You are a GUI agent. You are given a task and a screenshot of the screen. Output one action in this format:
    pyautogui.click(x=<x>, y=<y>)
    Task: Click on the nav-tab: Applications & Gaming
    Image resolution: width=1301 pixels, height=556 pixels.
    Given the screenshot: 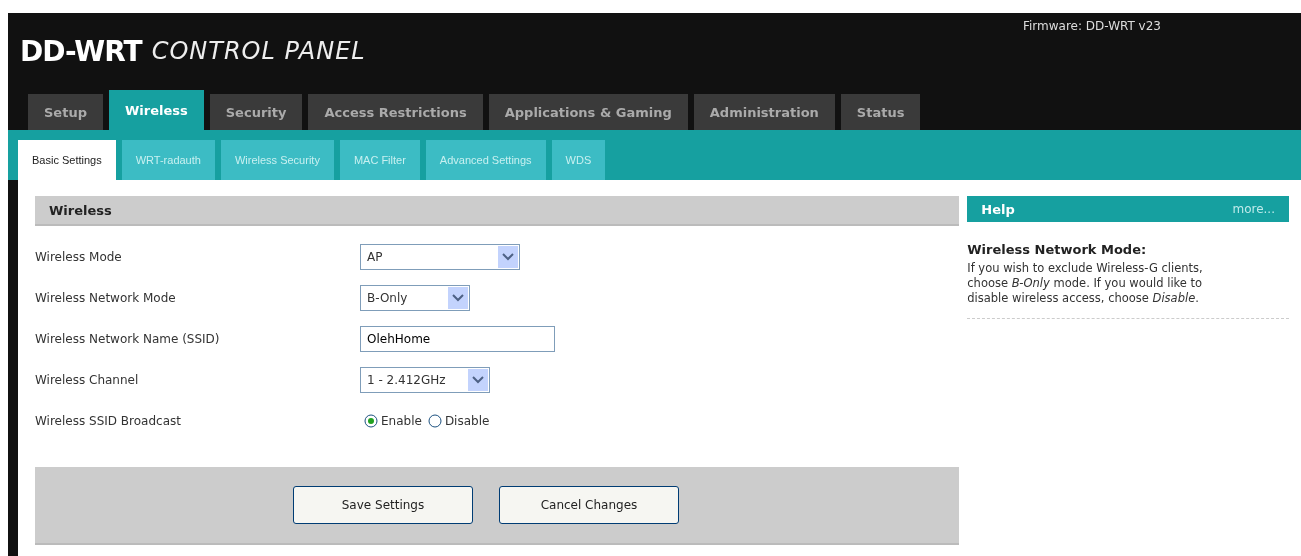 What is the action you would take?
    pyautogui.click(x=588, y=112)
    